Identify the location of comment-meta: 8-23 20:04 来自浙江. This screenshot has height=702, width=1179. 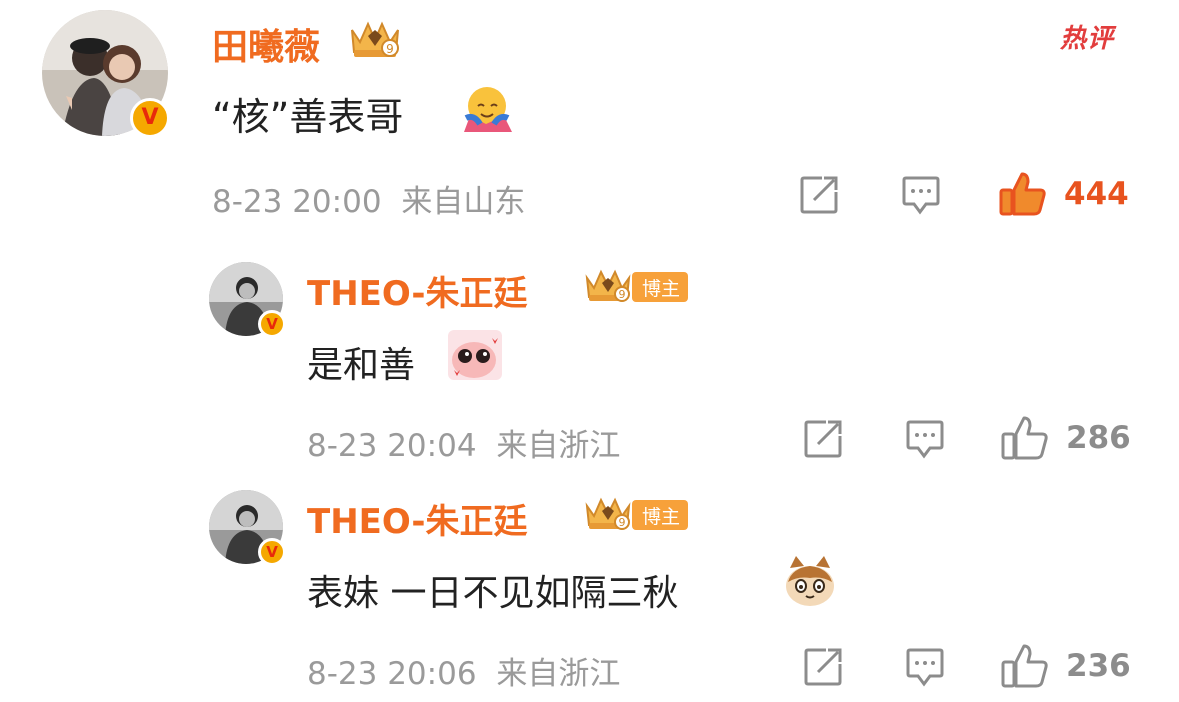
(463, 442).